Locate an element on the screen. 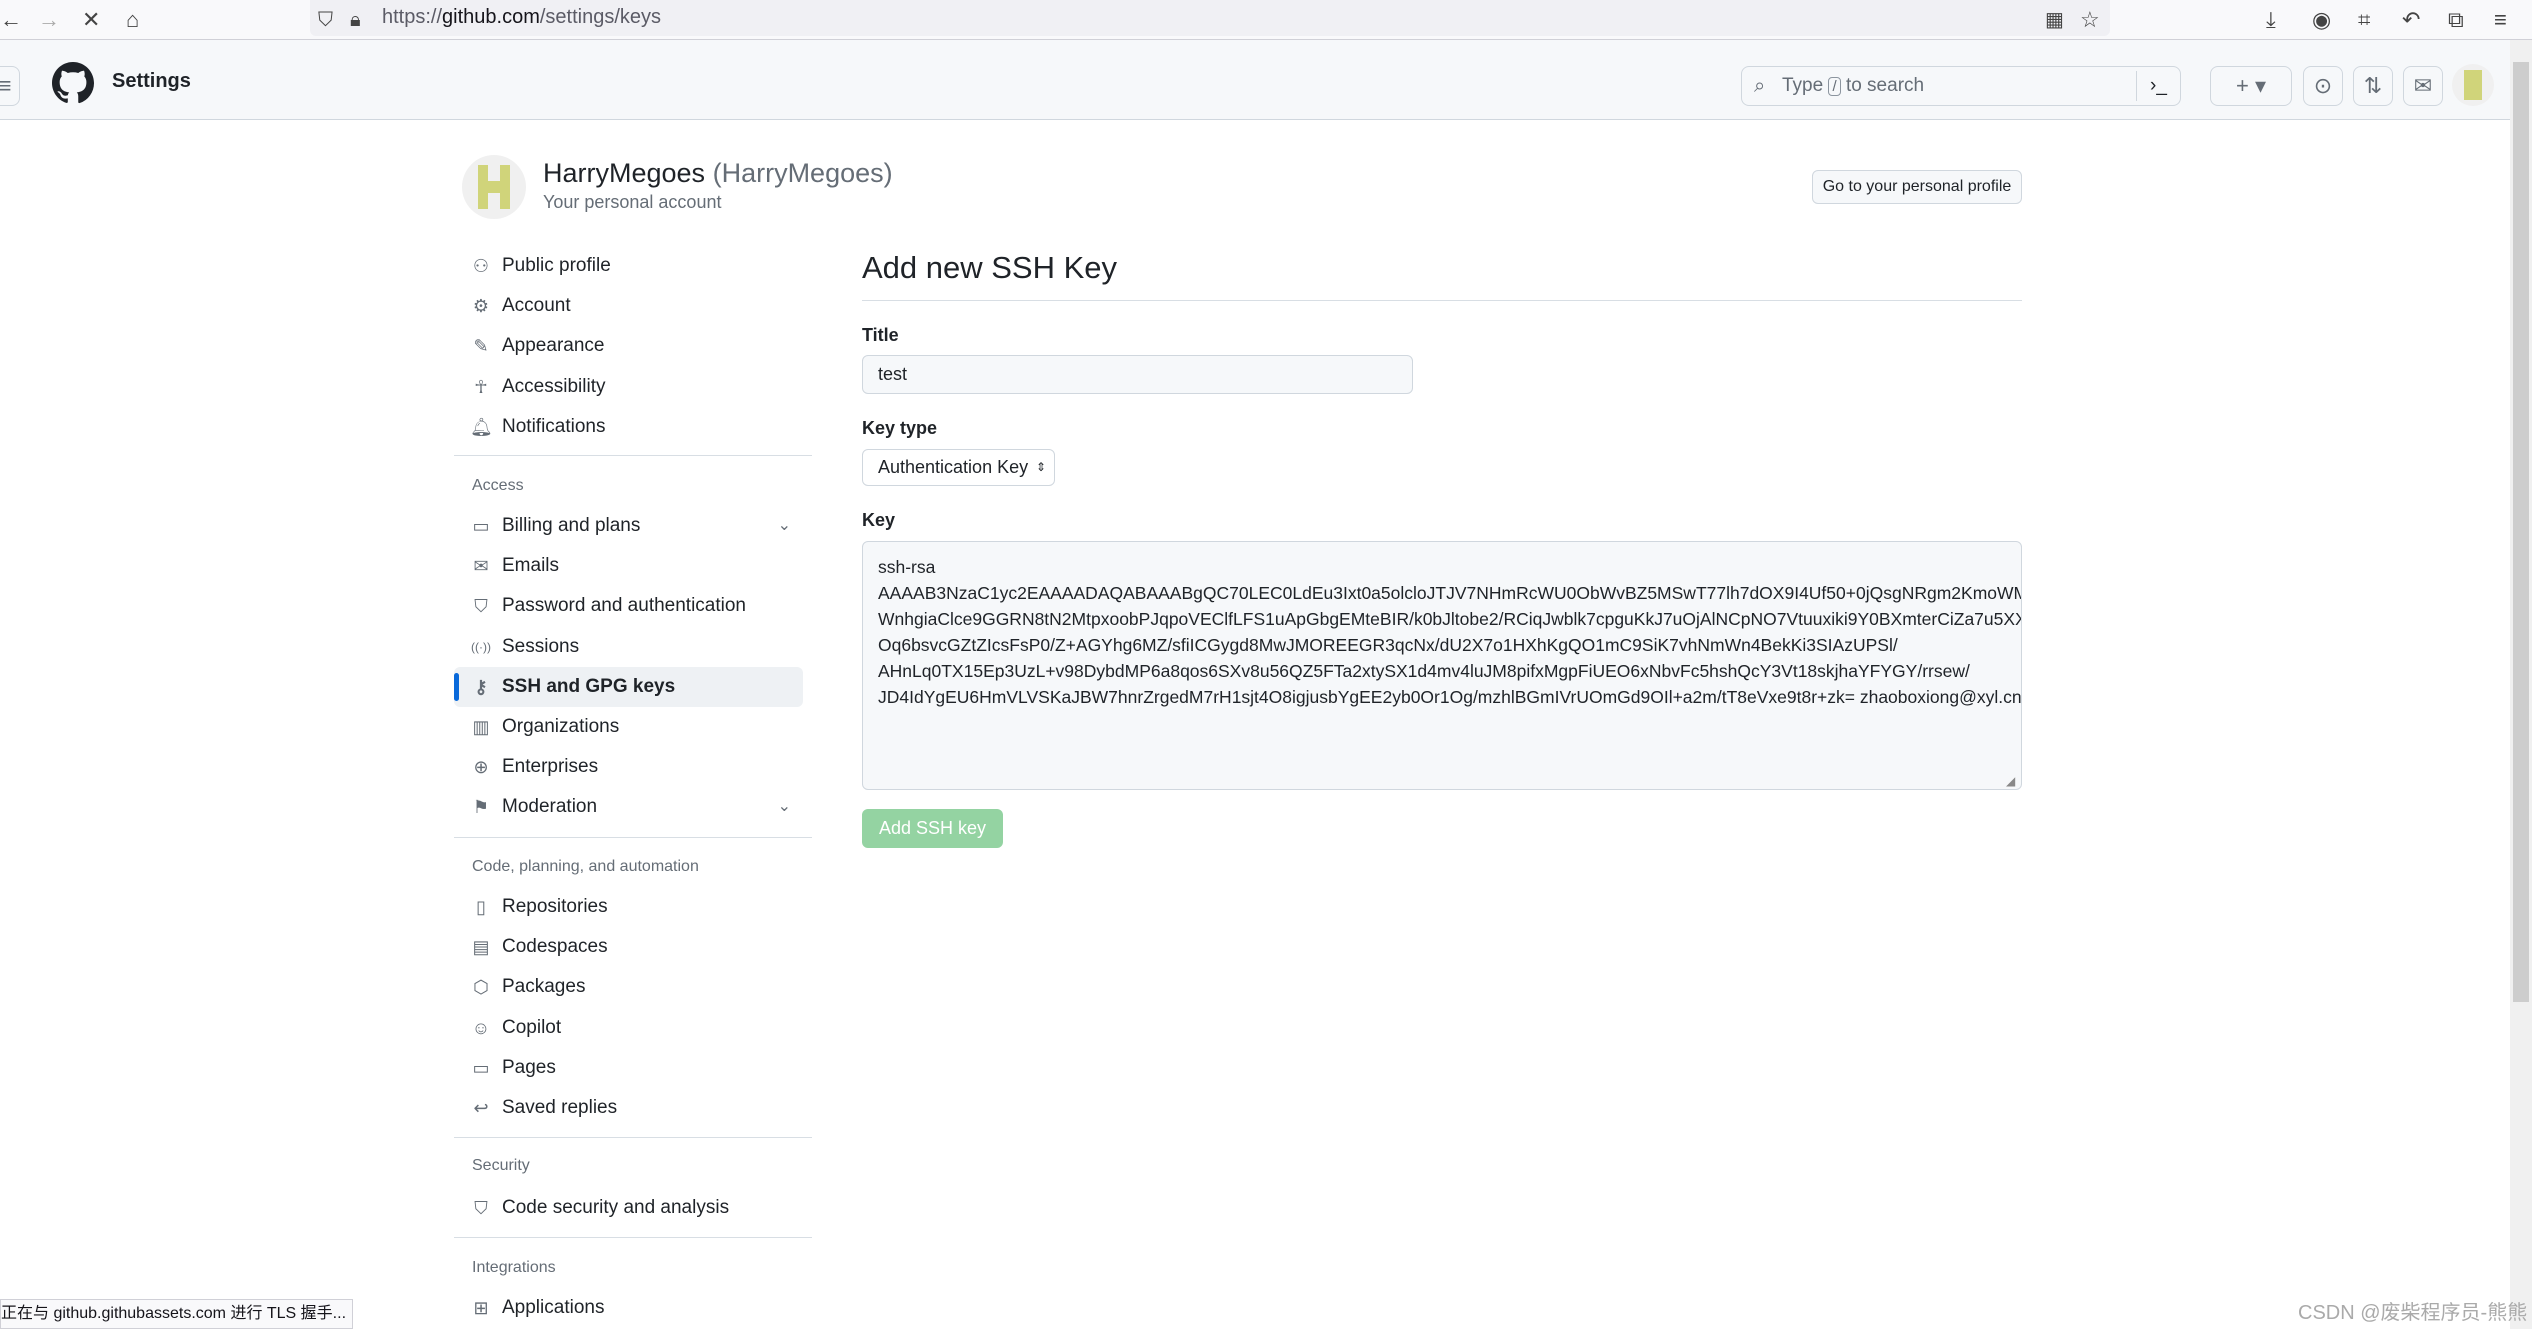  sidebar-item-pages: ▭ Pages is located at coordinates (628, 1068).